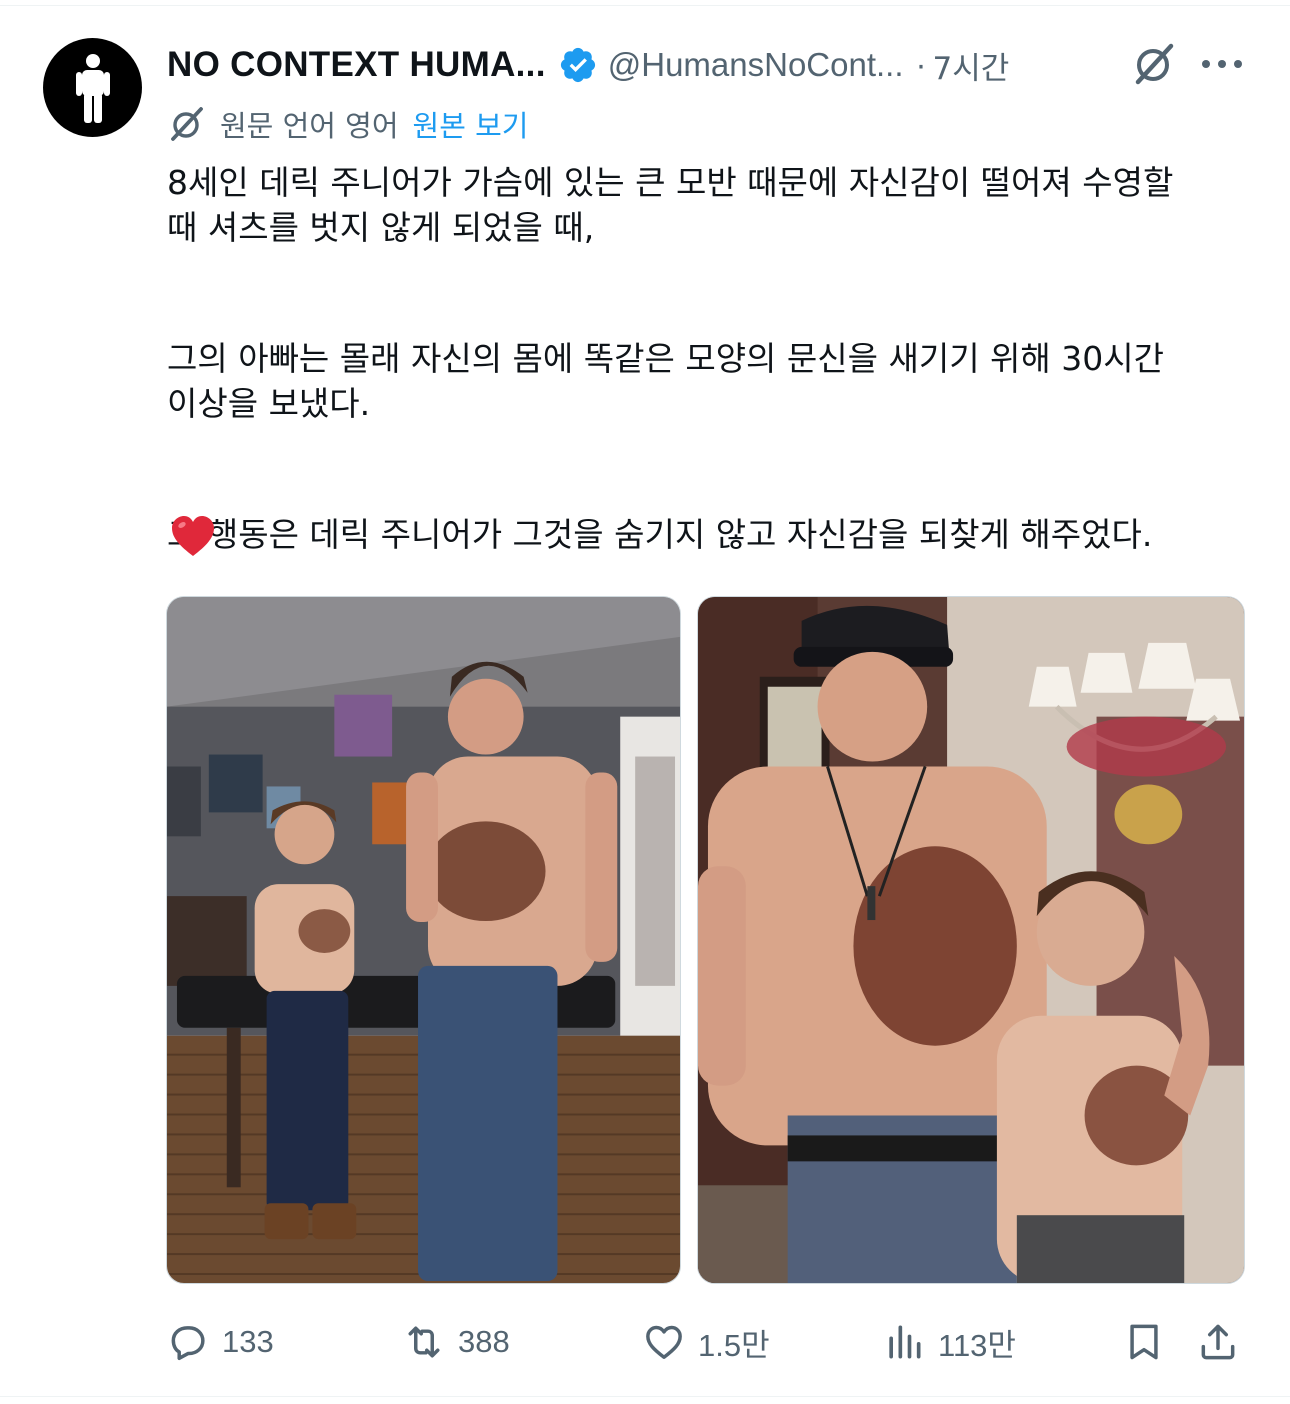  What do you see at coordinates (645, 3) in the screenshot?
I see `top-divider` at bounding box center [645, 3].